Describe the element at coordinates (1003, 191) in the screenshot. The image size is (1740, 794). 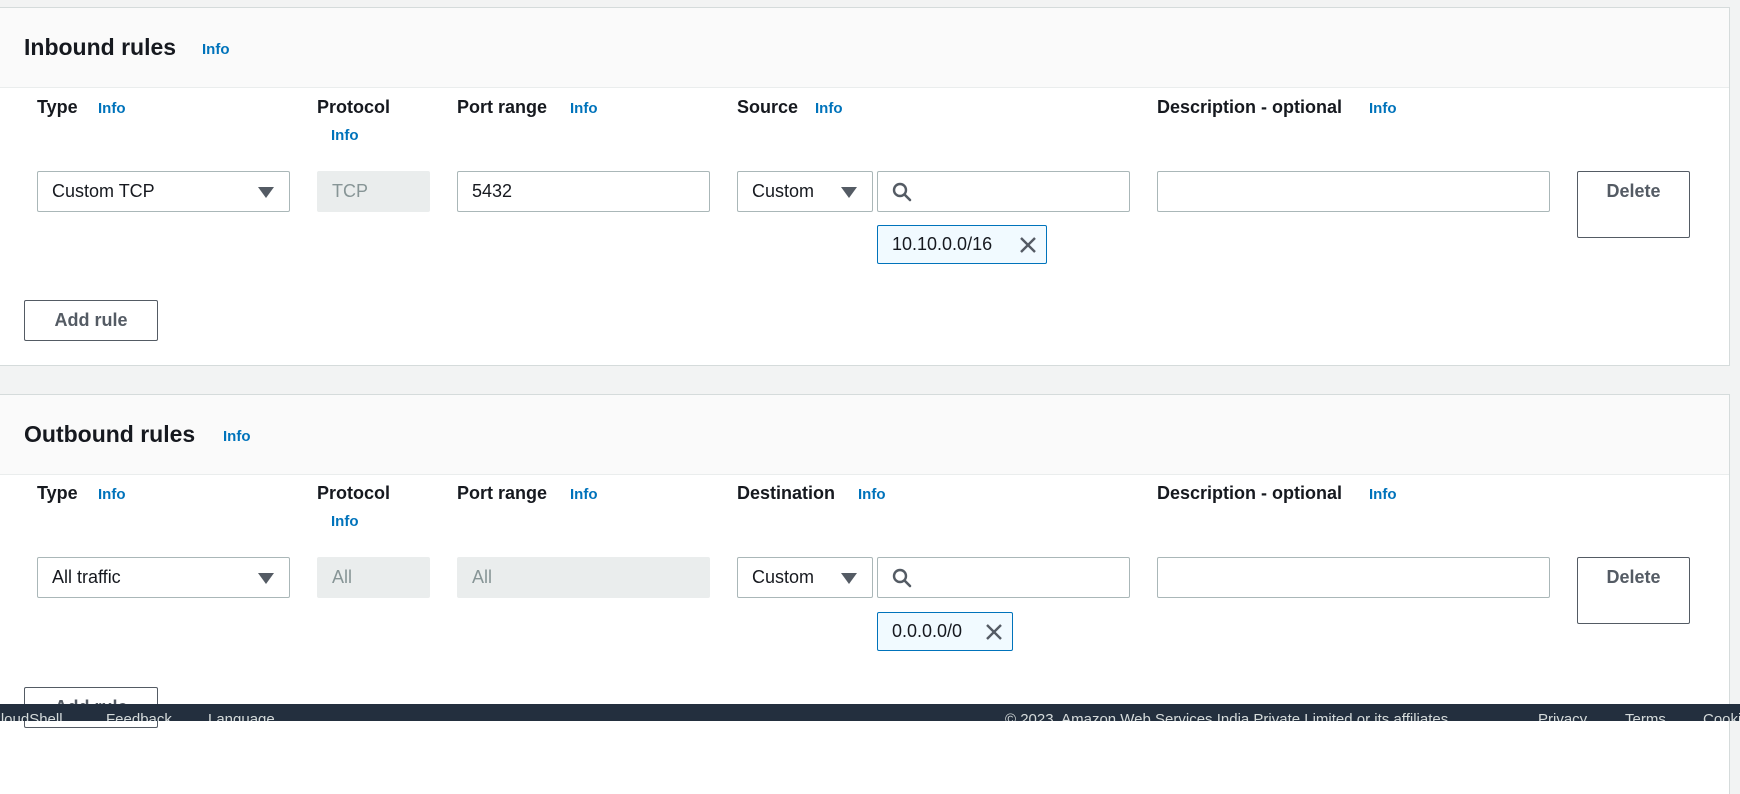
I see `source-search-input` at that location.